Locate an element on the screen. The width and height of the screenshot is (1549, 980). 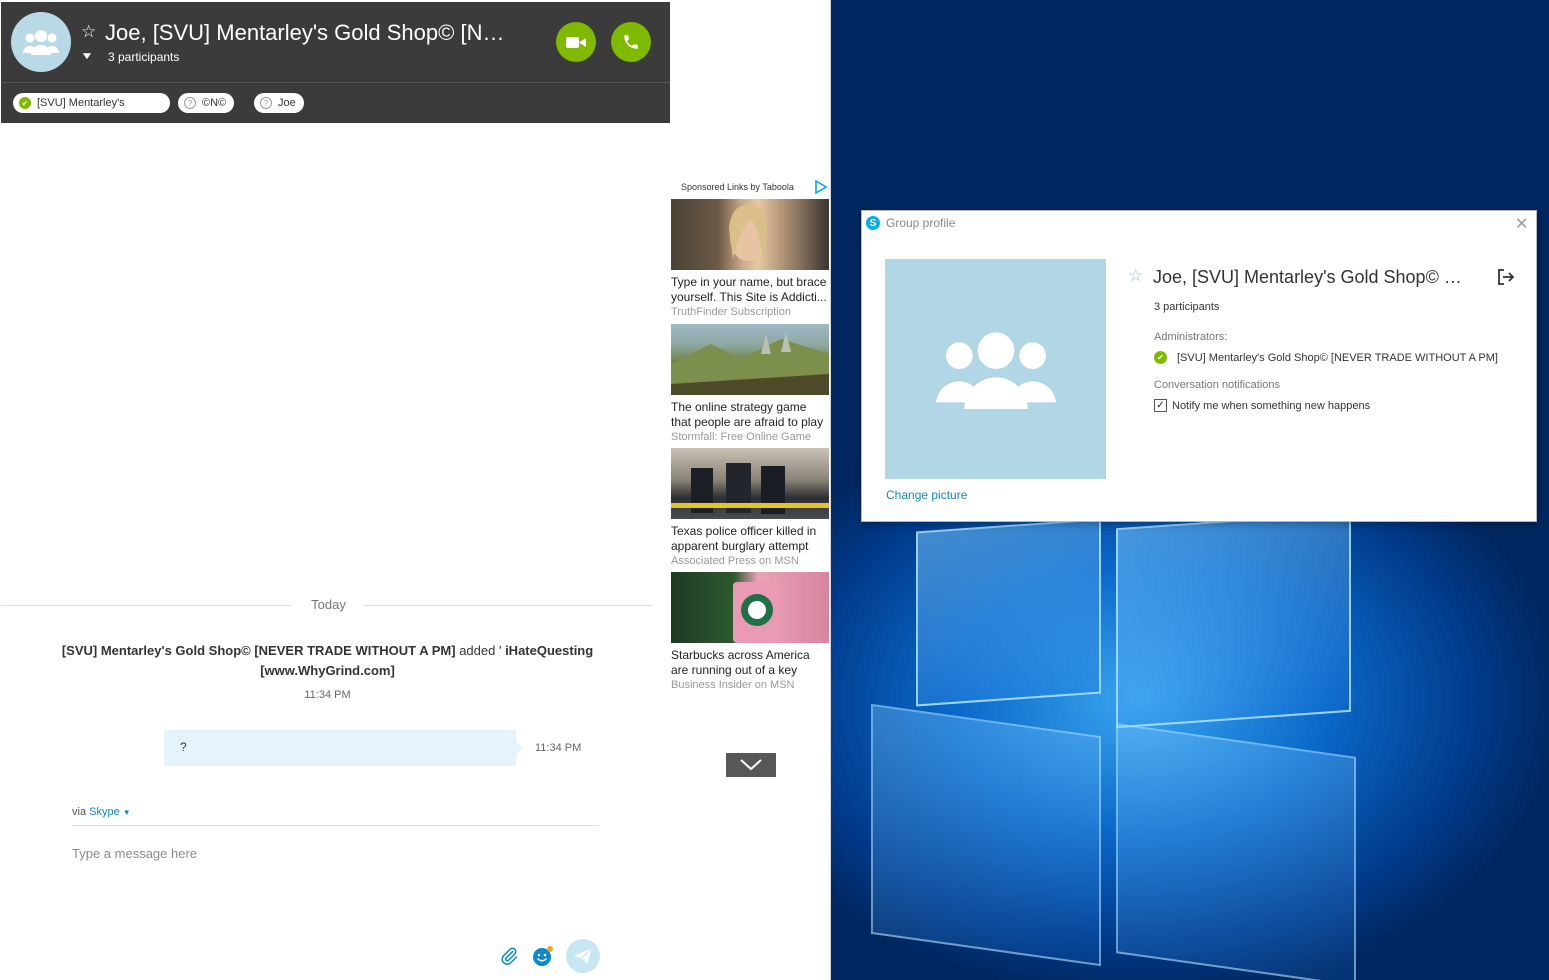
via-service-dropdown: Skype ▼ is located at coordinates (110, 812).